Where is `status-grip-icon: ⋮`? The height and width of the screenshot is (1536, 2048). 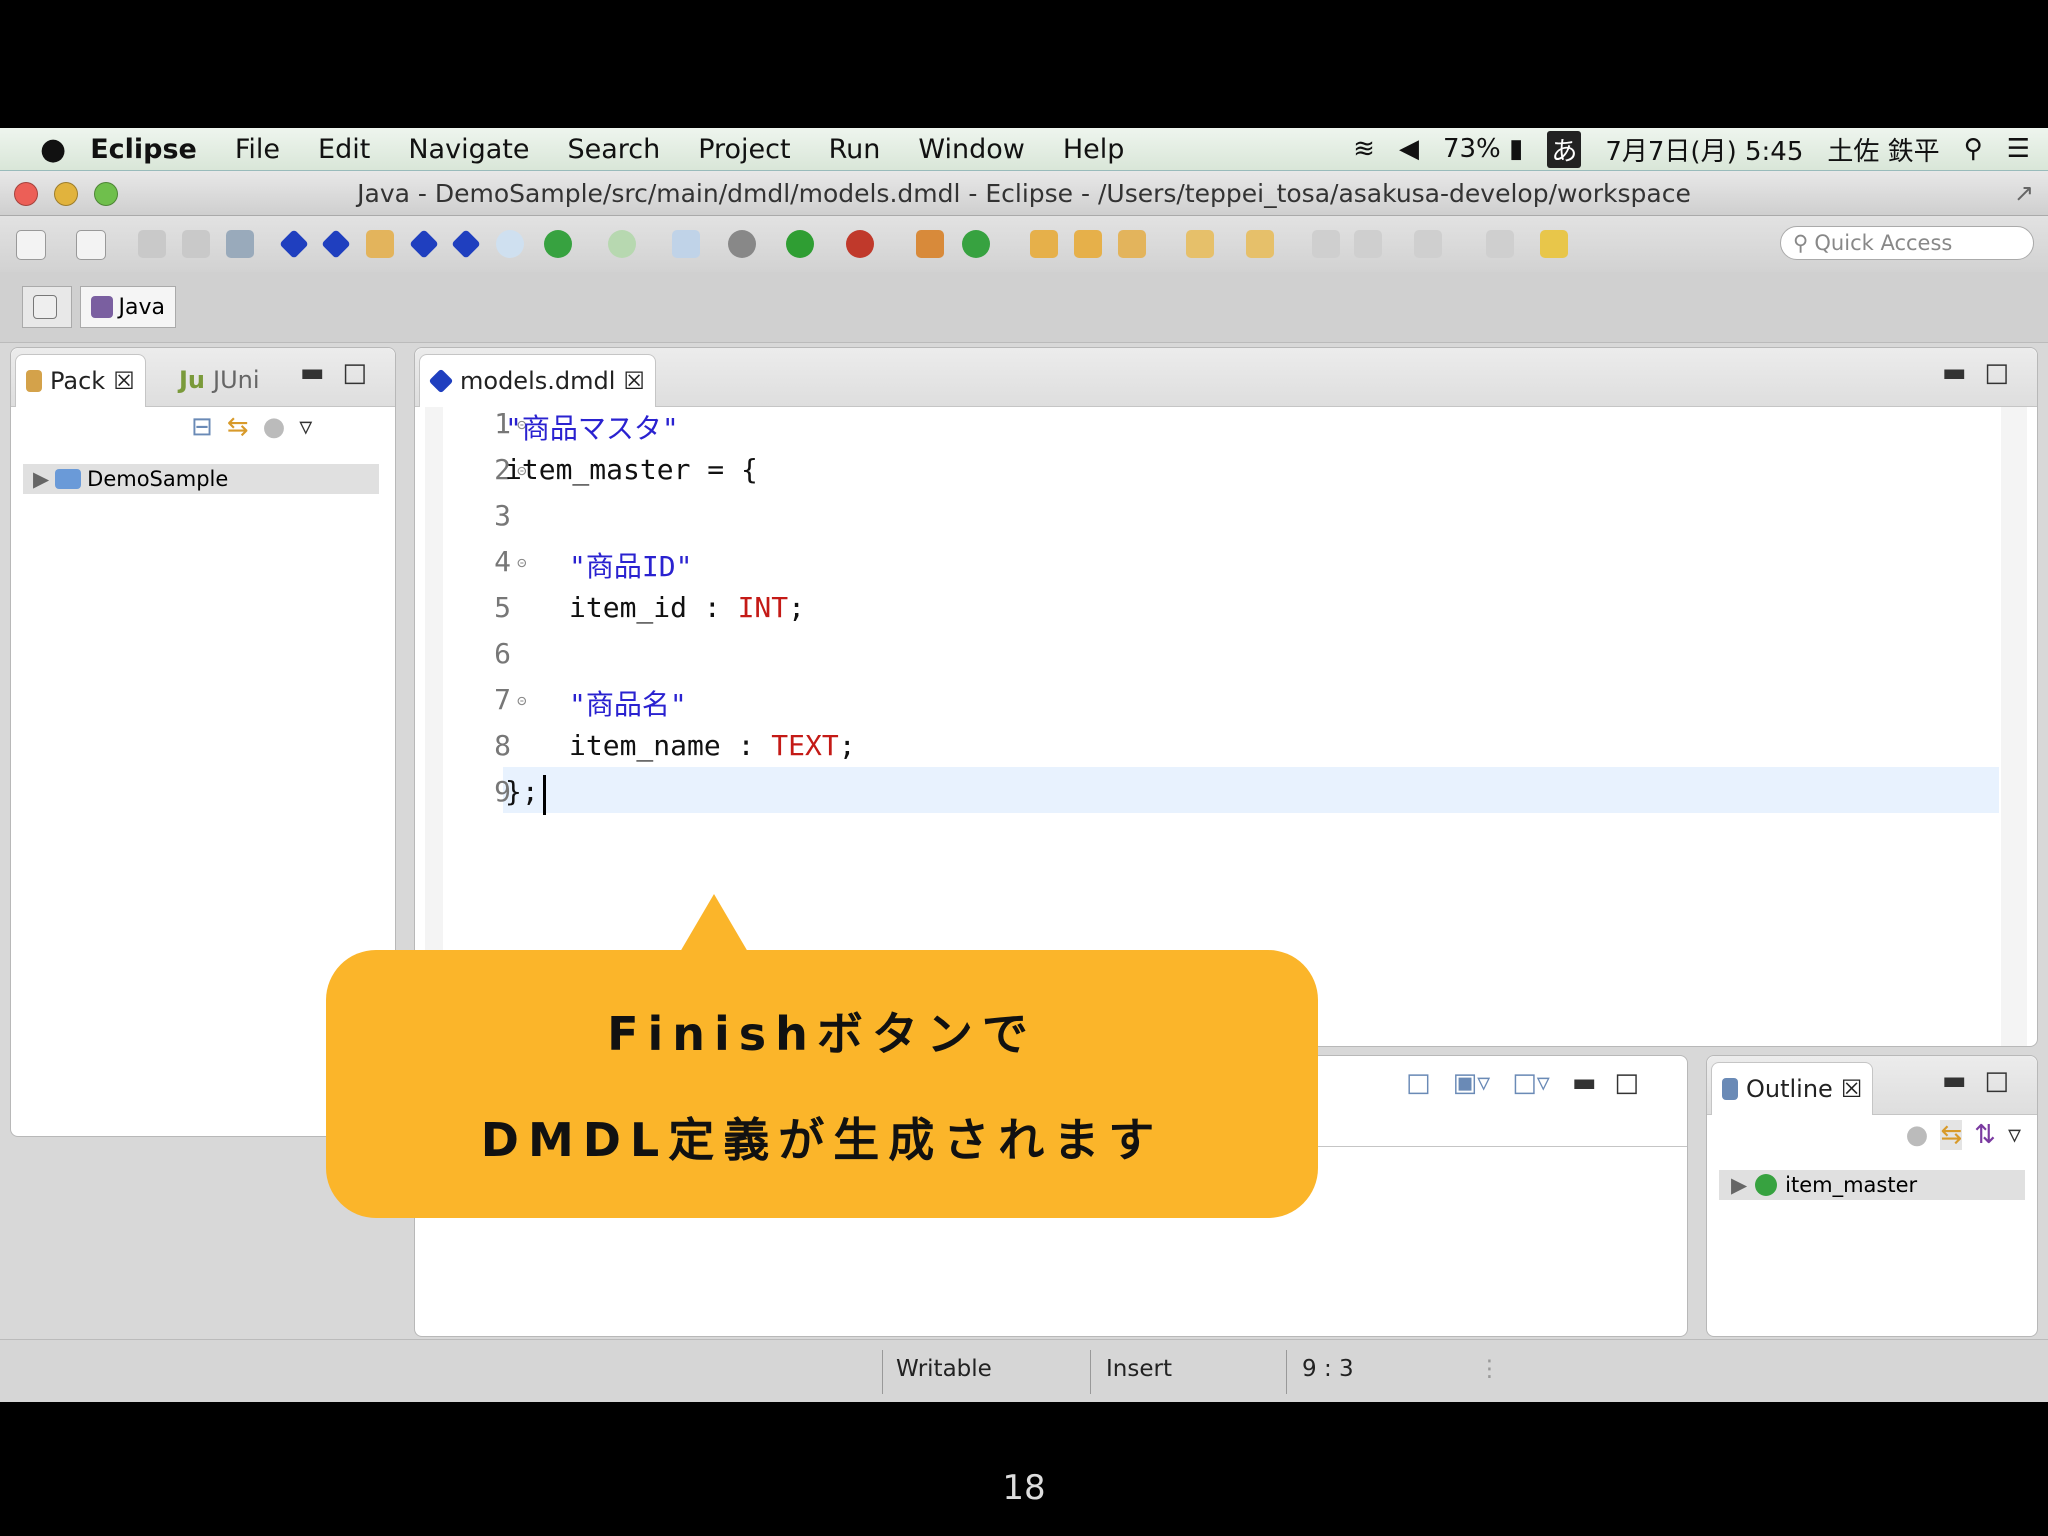 status-grip-icon: ⋮ is located at coordinates (1489, 1369).